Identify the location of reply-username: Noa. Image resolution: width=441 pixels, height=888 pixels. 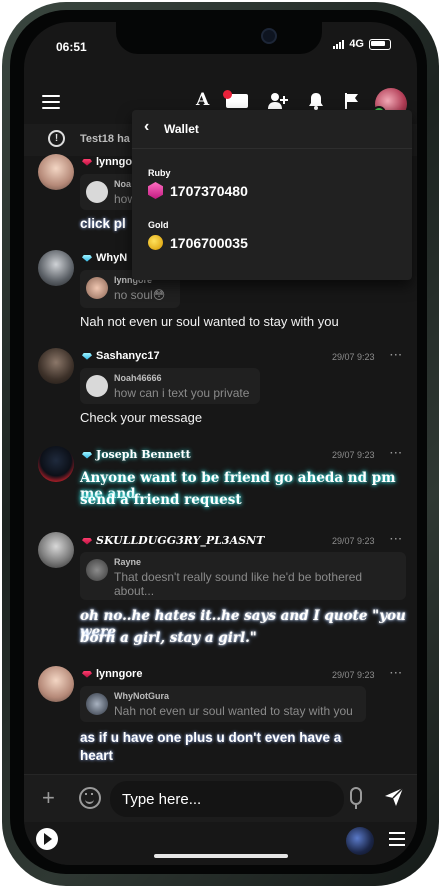
(123, 184).